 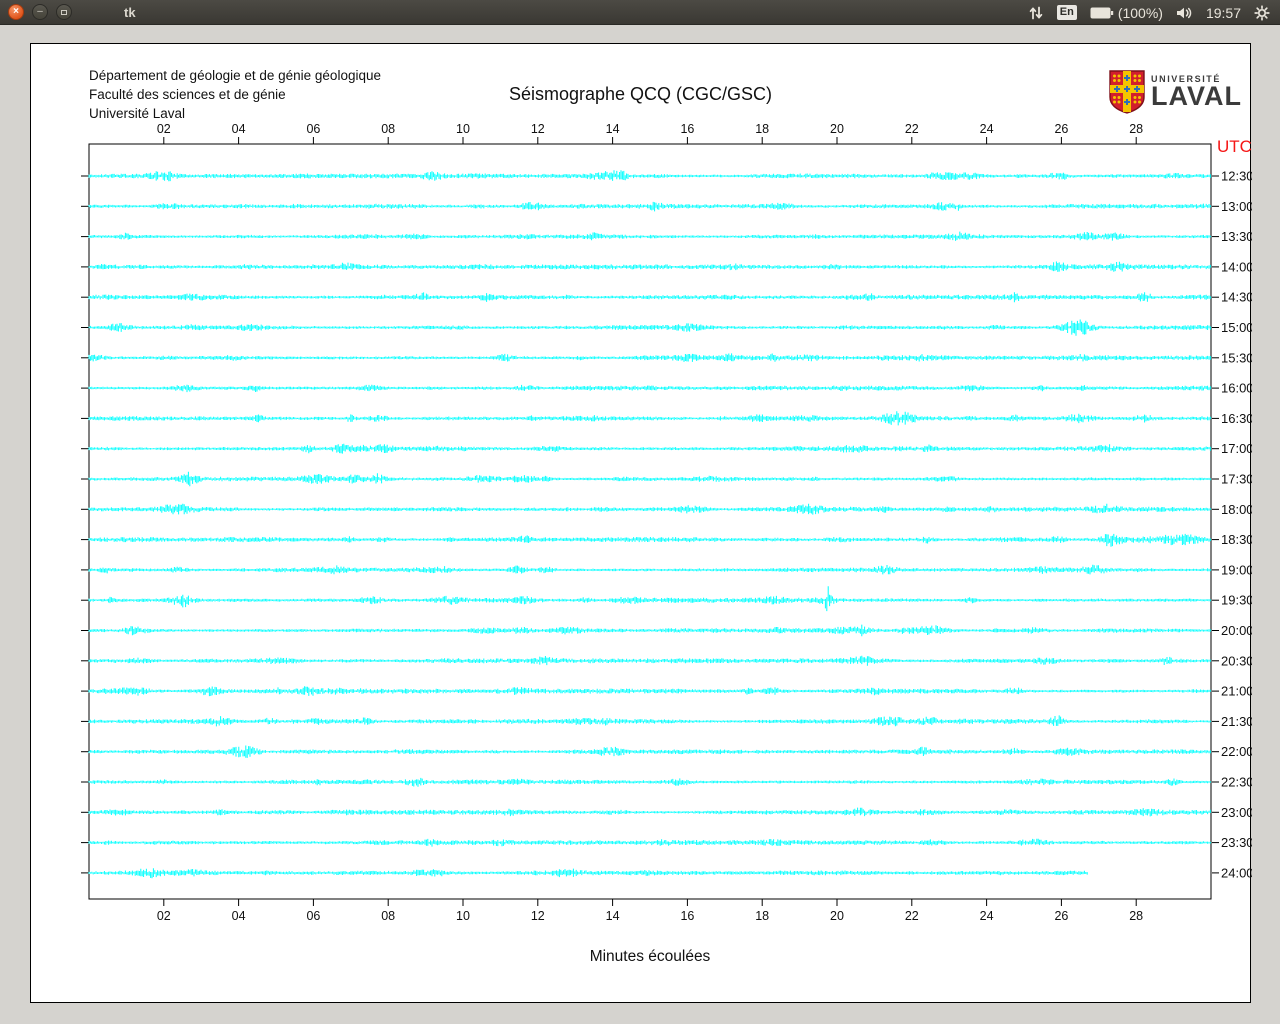 What do you see at coordinates (762, 916) in the screenshot?
I see `x-tick-label-bottom: 18` at bounding box center [762, 916].